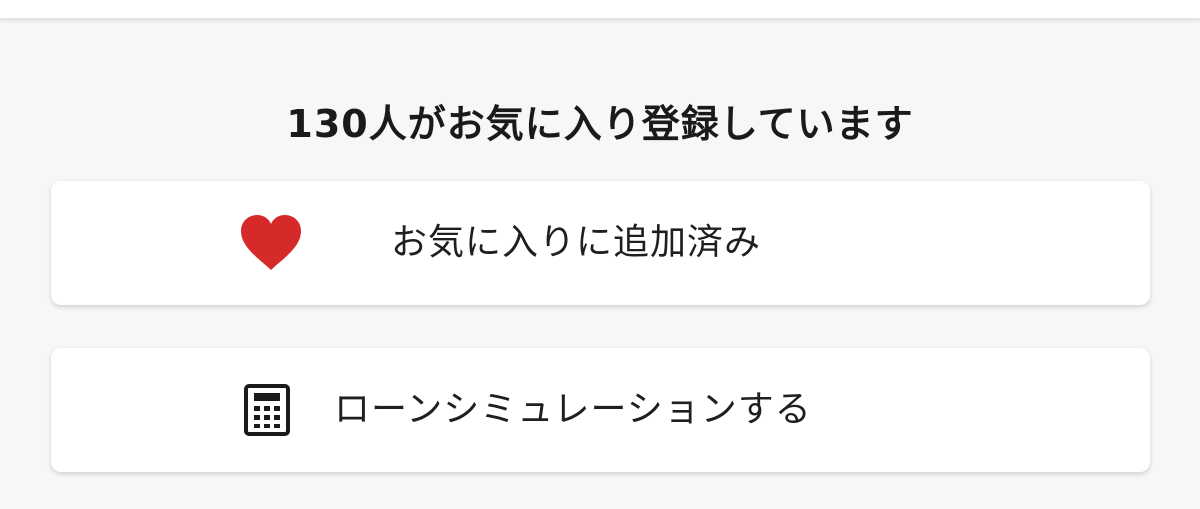 The height and width of the screenshot is (509, 1200). I want to click on loan-simulation-label: ローンシミュレーションする, so click(573, 409).